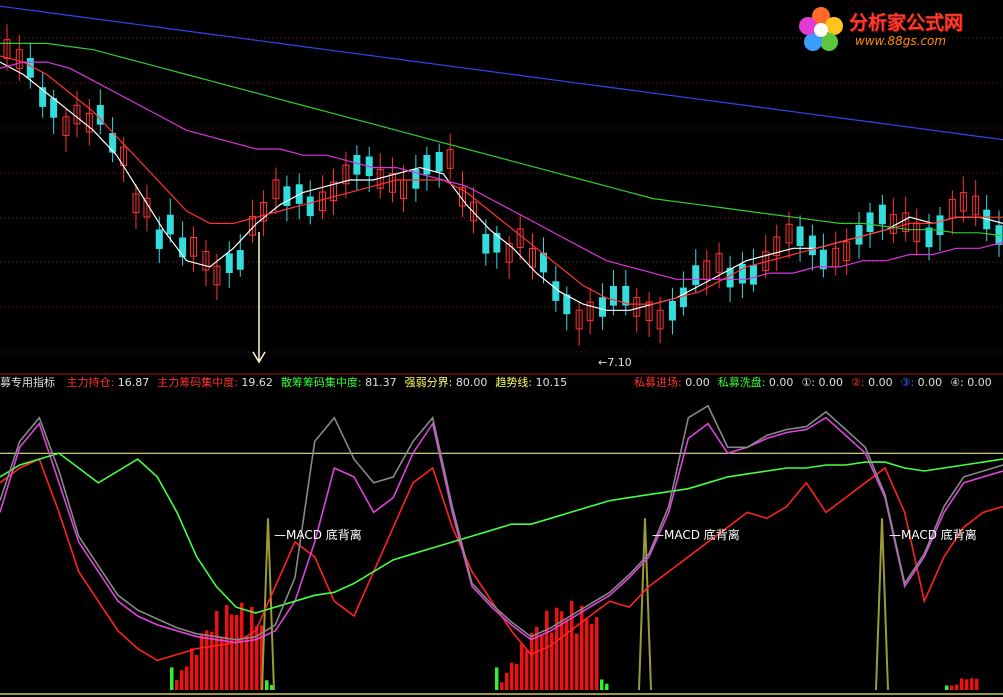  I want to click on legend-item-value: 80.00, so click(470, 382).